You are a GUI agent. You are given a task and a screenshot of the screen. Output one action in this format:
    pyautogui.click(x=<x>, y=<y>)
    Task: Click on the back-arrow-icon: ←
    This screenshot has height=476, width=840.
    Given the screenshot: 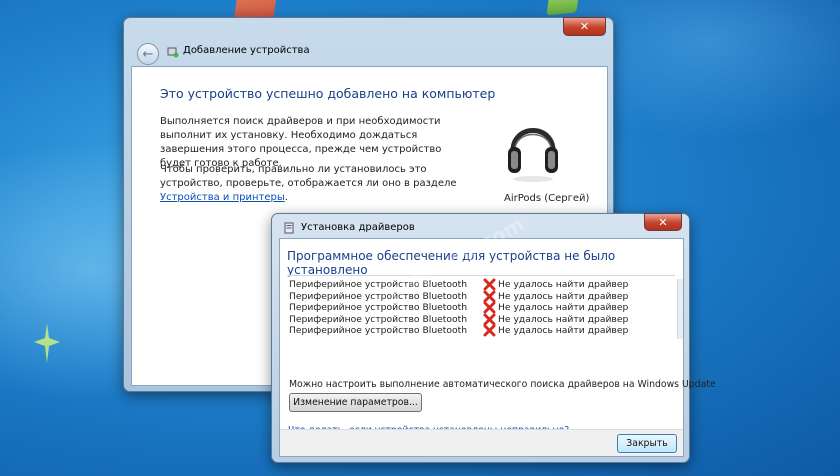 What is the action you would take?
    pyautogui.click(x=148, y=54)
    